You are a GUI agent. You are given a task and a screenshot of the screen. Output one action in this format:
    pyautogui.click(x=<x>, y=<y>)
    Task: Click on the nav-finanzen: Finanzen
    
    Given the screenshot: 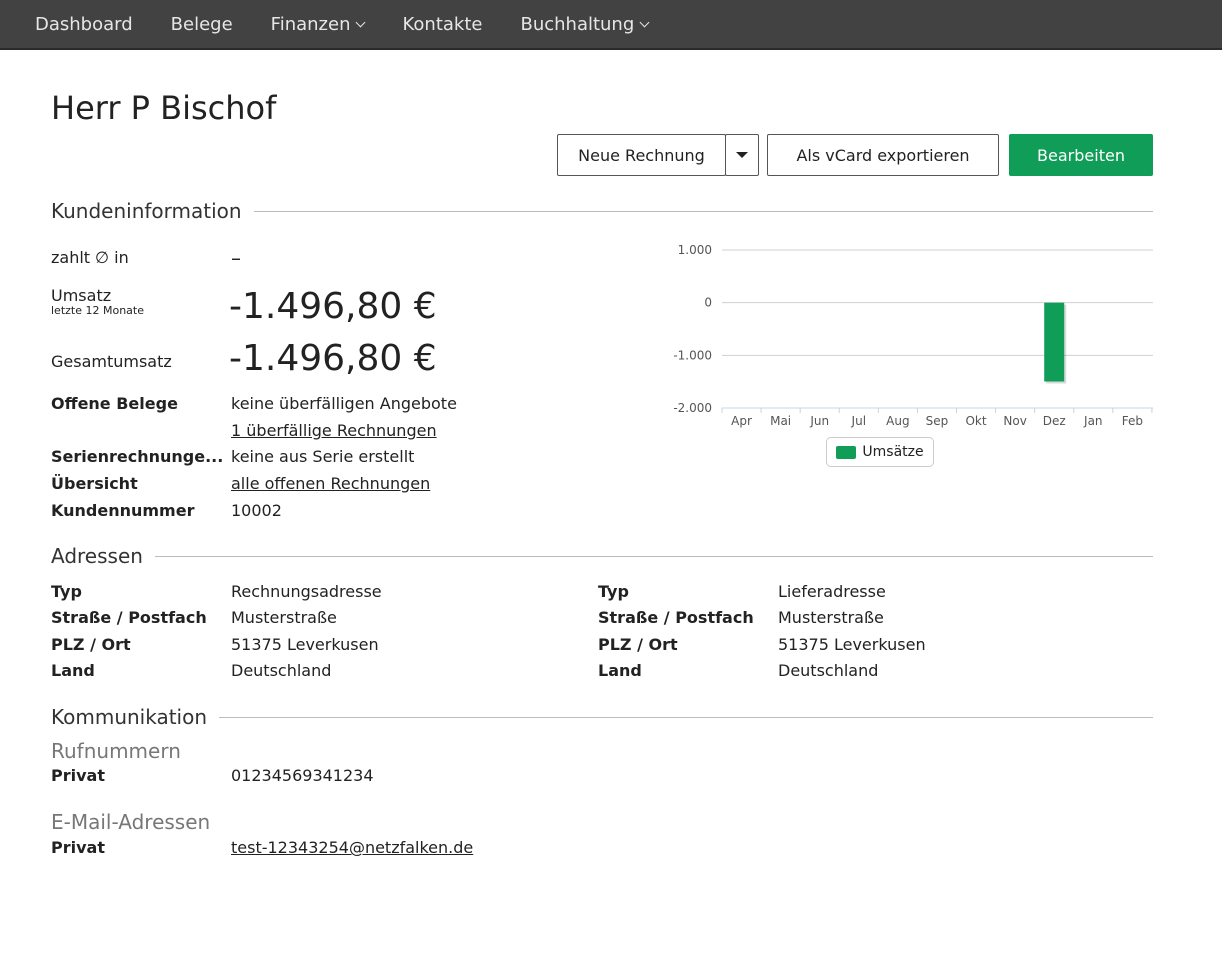 What is the action you would take?
    pyautogui.click(x=318, y=24)
    